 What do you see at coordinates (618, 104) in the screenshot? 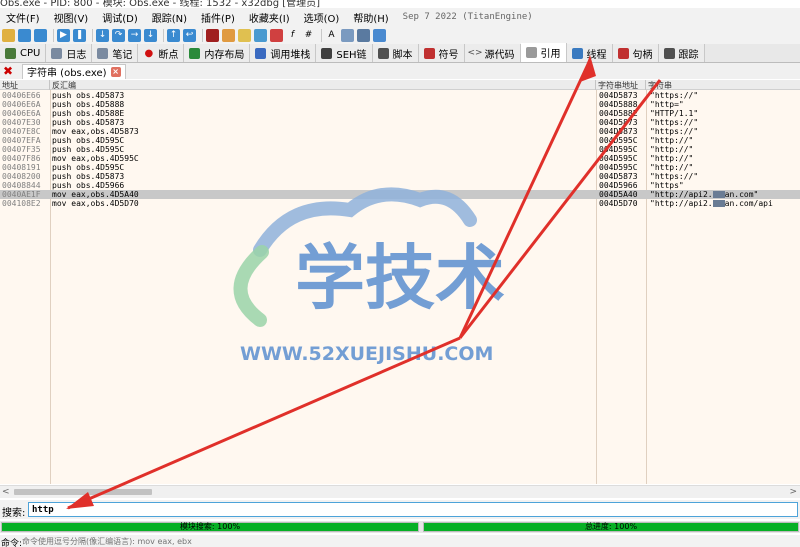
I see `row-string-address: 004D5888` at bounding box center [618, 104].